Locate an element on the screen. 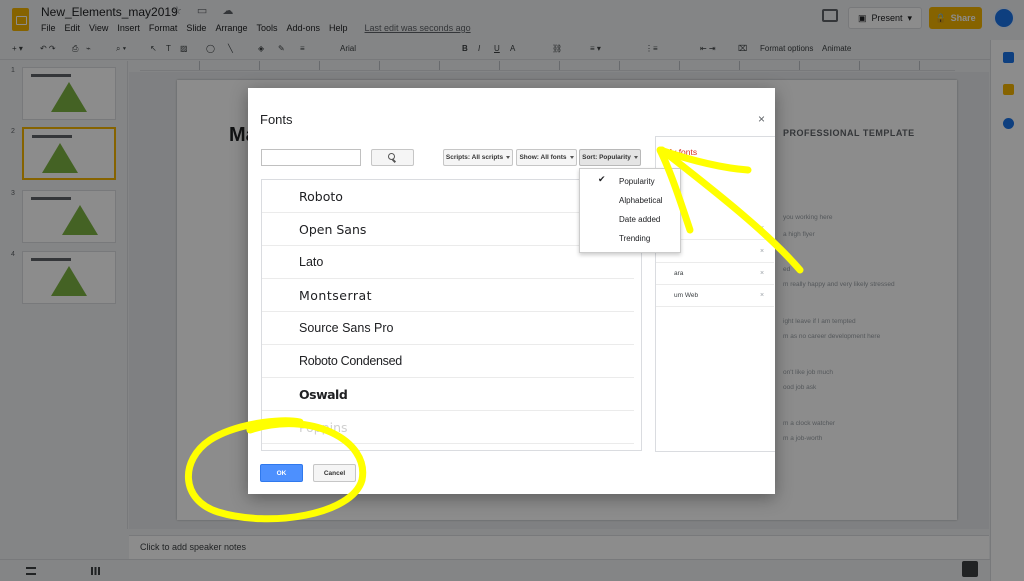 Image resolution: width=1024 pixels, height=581 pixels. scripts-filter-button: Scripts: All scripts is located at coordinates (478, 157).